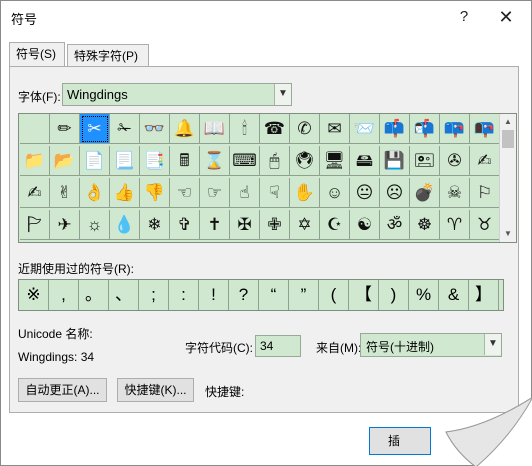 The width and height of the screenshot is (532, 466). Describe the element at coordinates (335, 225) in the screenshot. I see `symbol-cell: ☪` at that location.